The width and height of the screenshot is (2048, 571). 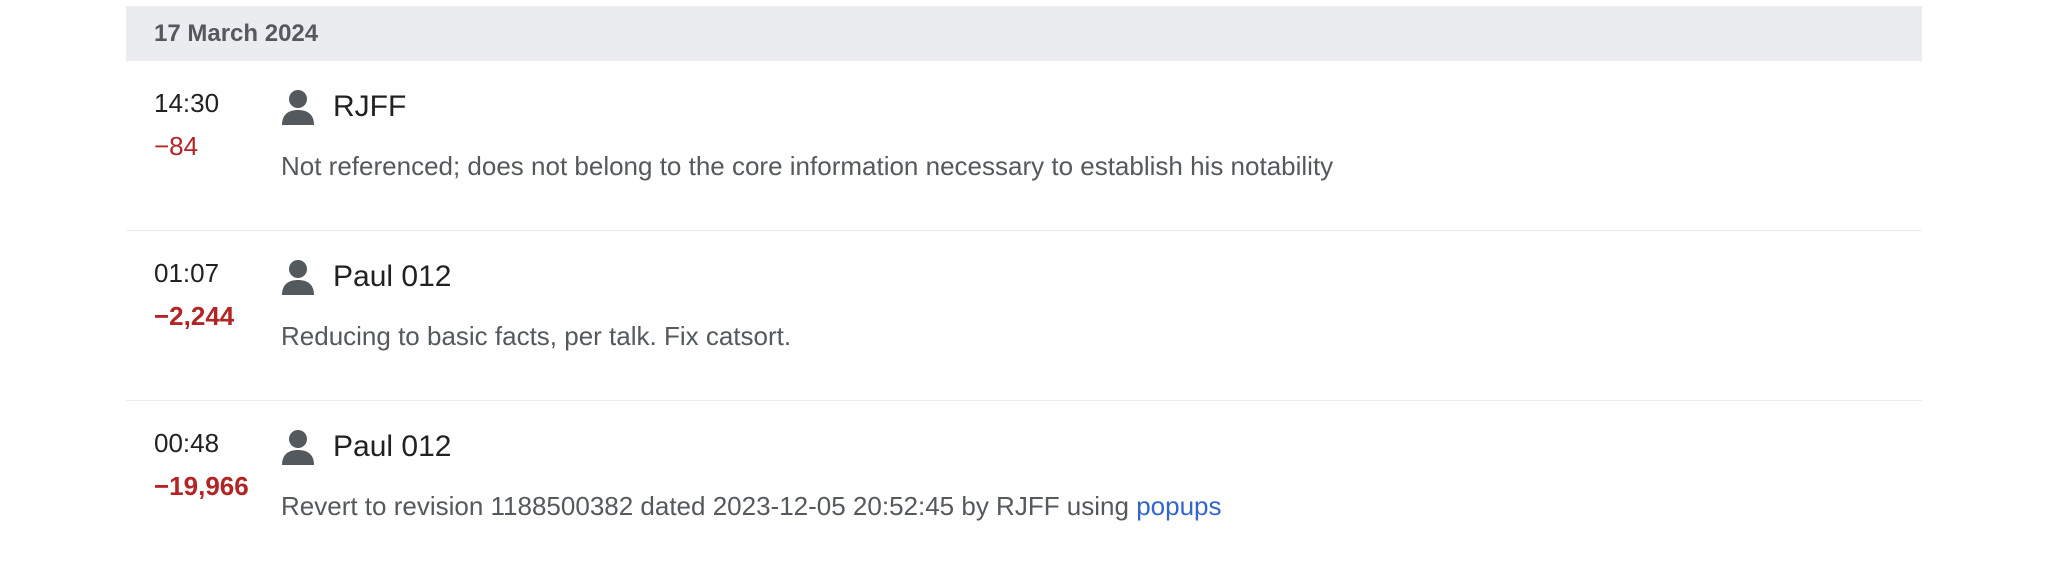 I want to click on revision-time: 01:07, so click(x=186, y=273).